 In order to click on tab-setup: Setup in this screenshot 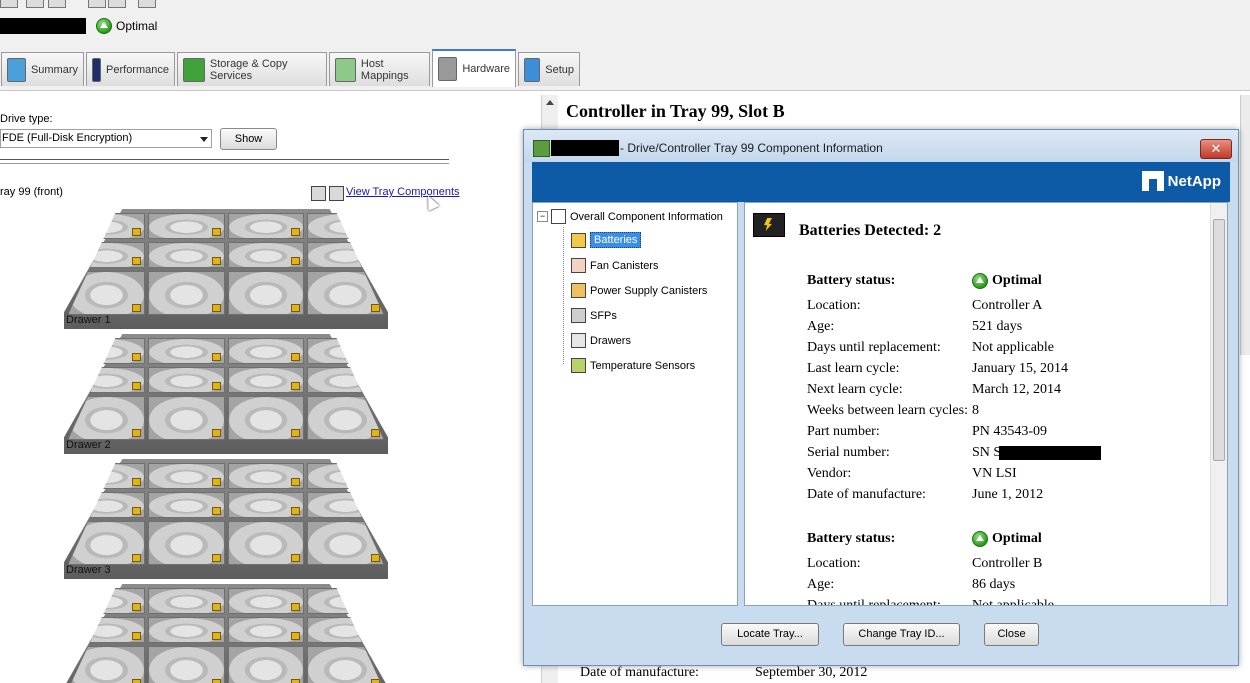, I will do `click(549, 69)`.